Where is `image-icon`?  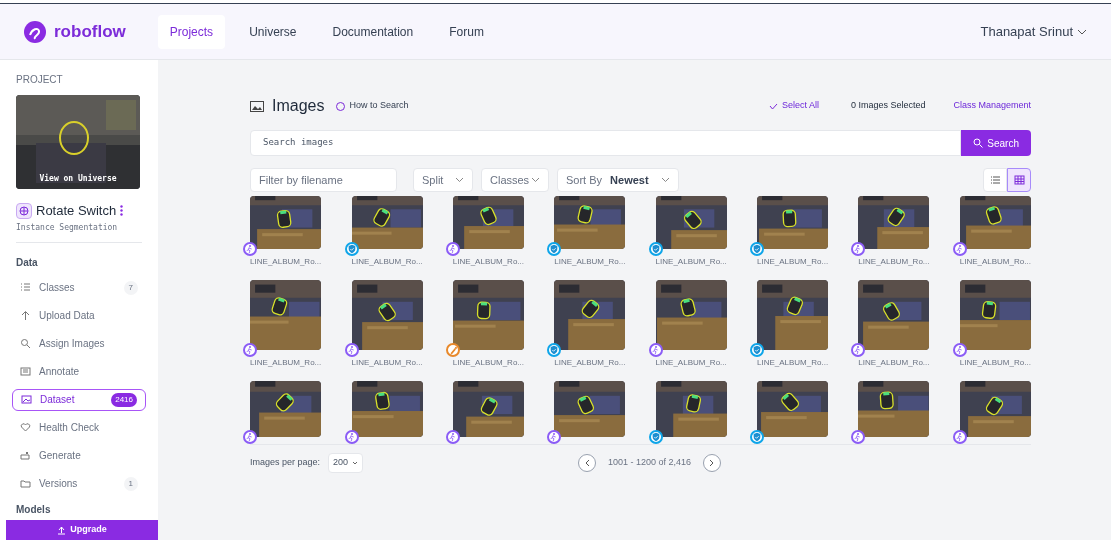 image-icon is located at coordinates (26, 399).